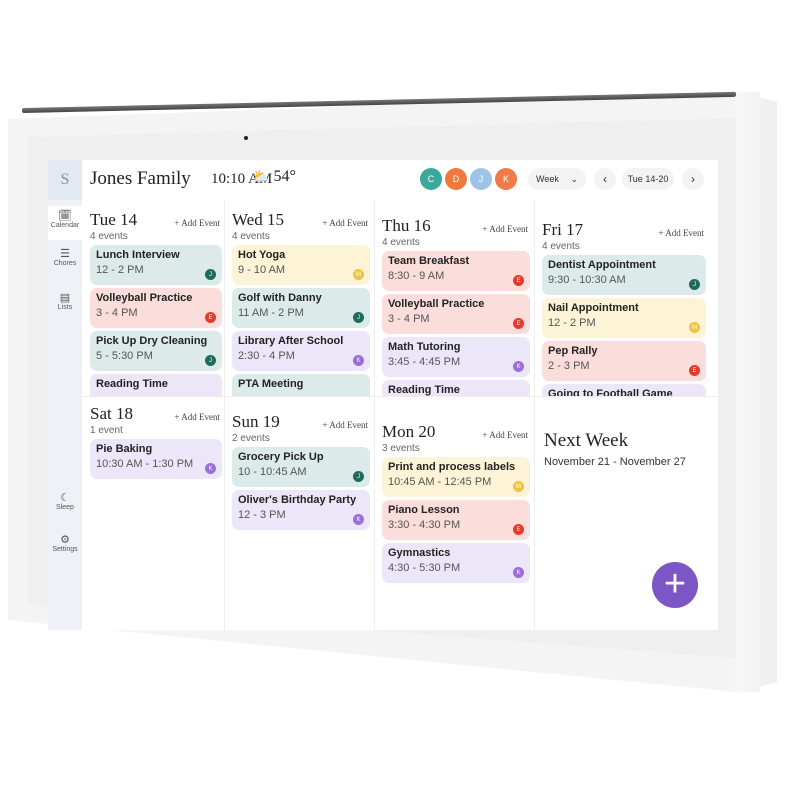  I want to click on plus-icon: +, so click(675, 584).